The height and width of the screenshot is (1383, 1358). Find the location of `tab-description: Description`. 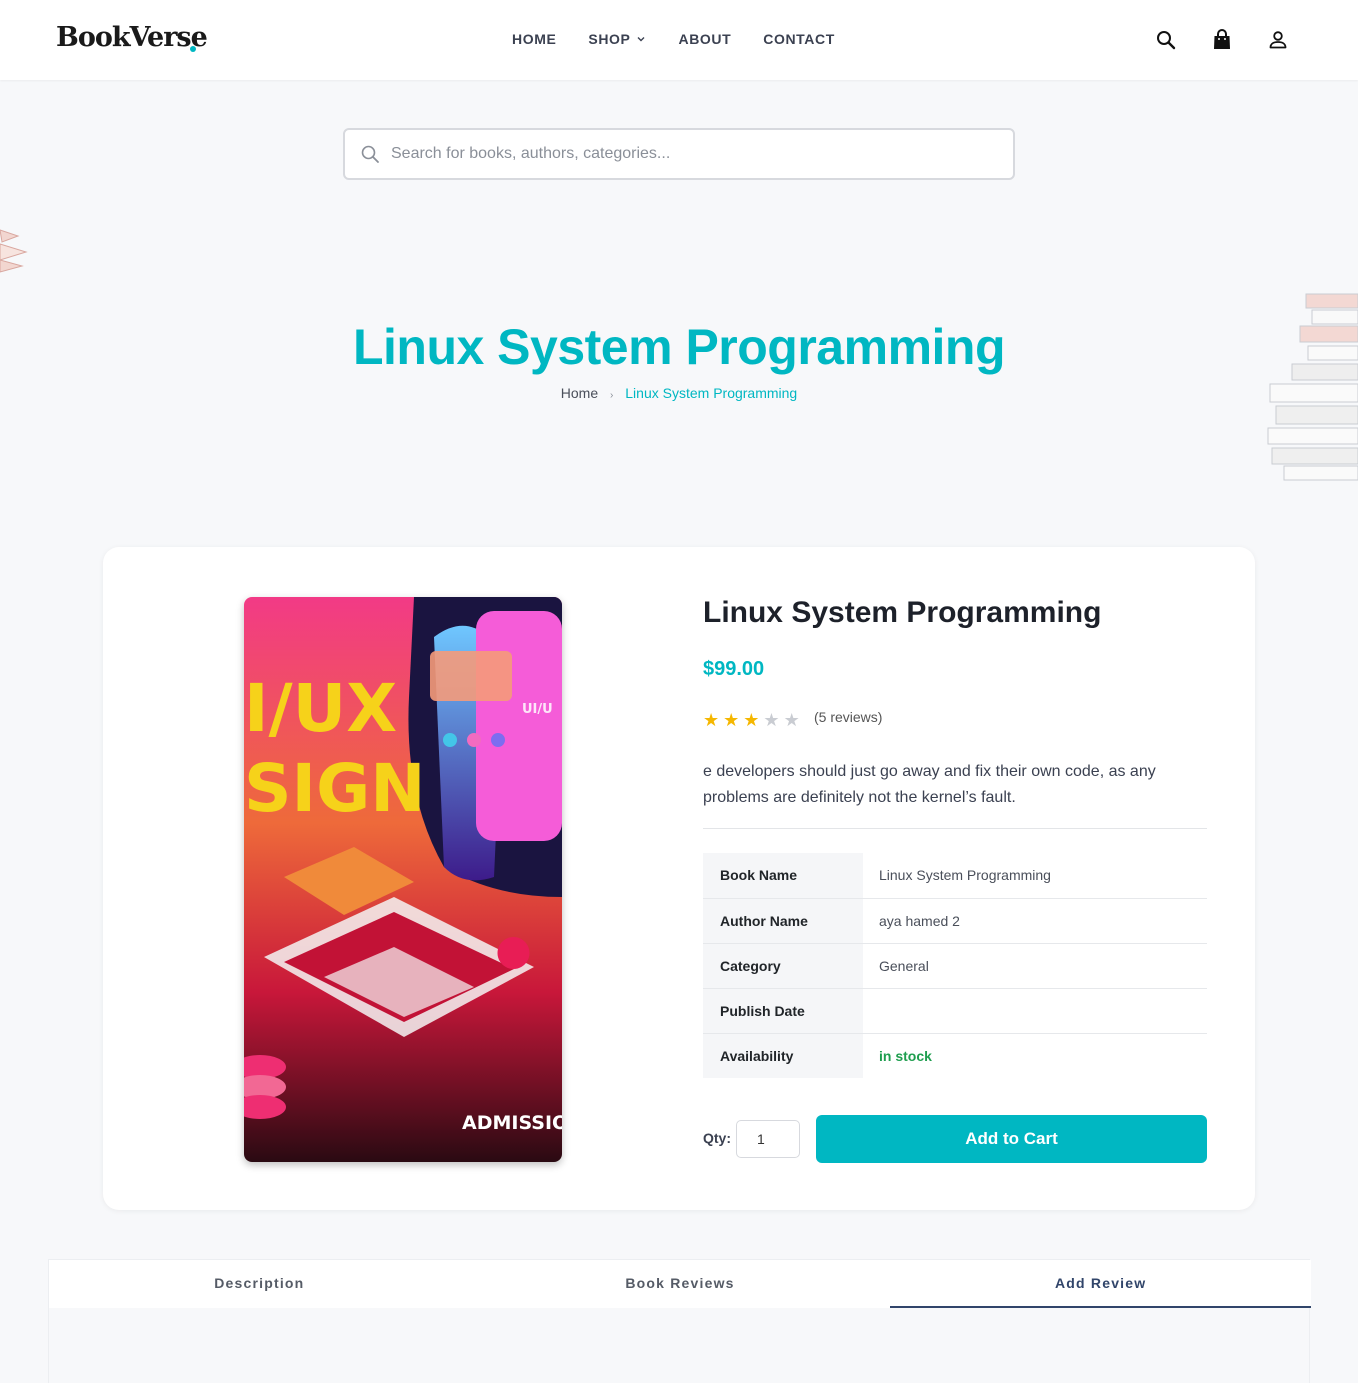

tab-description: Description is located at coordinates (259, 1284).